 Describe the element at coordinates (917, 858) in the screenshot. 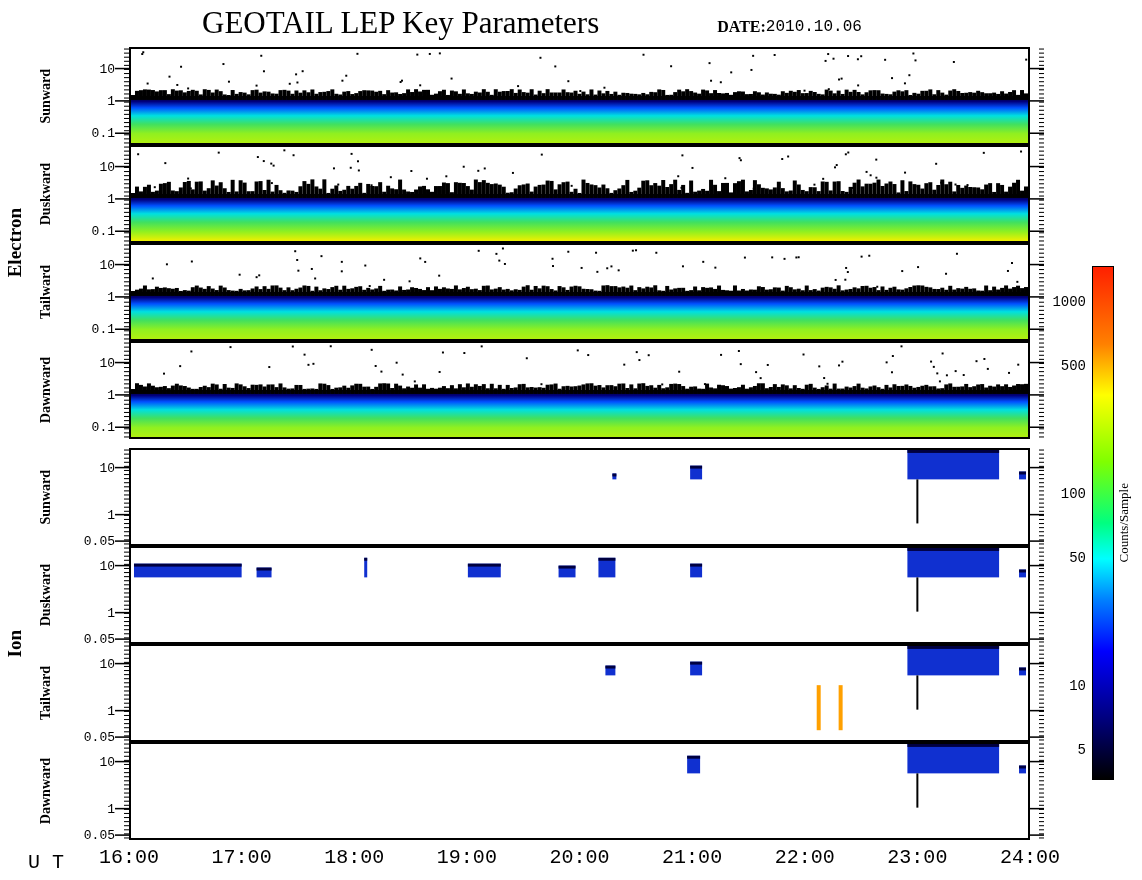

I see `x-tick-label: 23:00` at that location.